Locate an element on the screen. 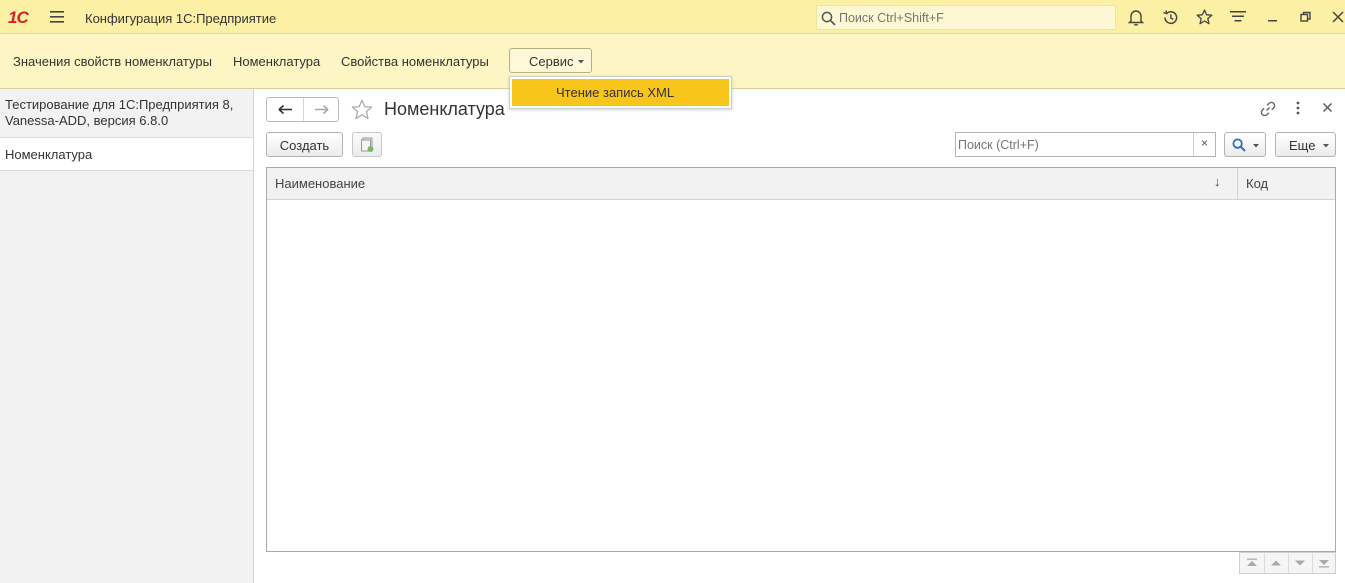  arrow-right-icon is located at coordinates (322, 109).